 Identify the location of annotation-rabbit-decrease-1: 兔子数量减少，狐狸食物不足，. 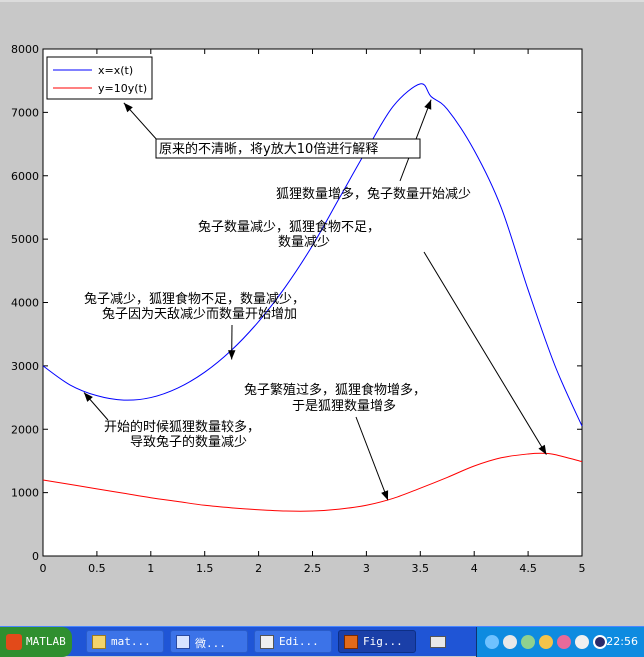
(289, 227).